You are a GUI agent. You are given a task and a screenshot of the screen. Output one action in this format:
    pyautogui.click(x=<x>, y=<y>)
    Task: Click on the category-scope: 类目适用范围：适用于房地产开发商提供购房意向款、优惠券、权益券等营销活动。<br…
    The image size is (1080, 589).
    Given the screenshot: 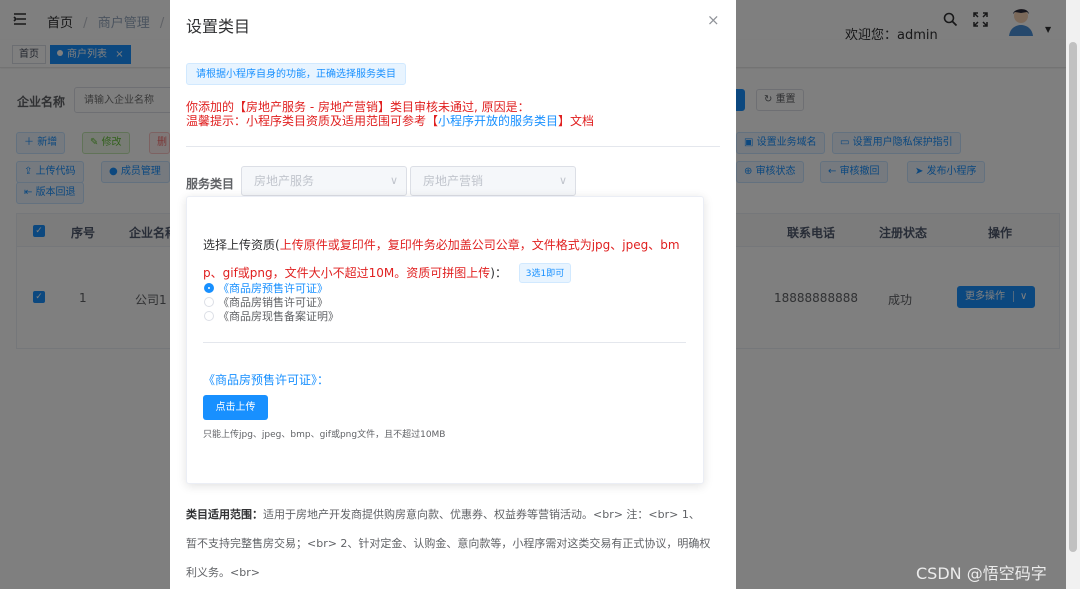 What is the action you would take?
    pyautogui.click(x=448, y=543)
    